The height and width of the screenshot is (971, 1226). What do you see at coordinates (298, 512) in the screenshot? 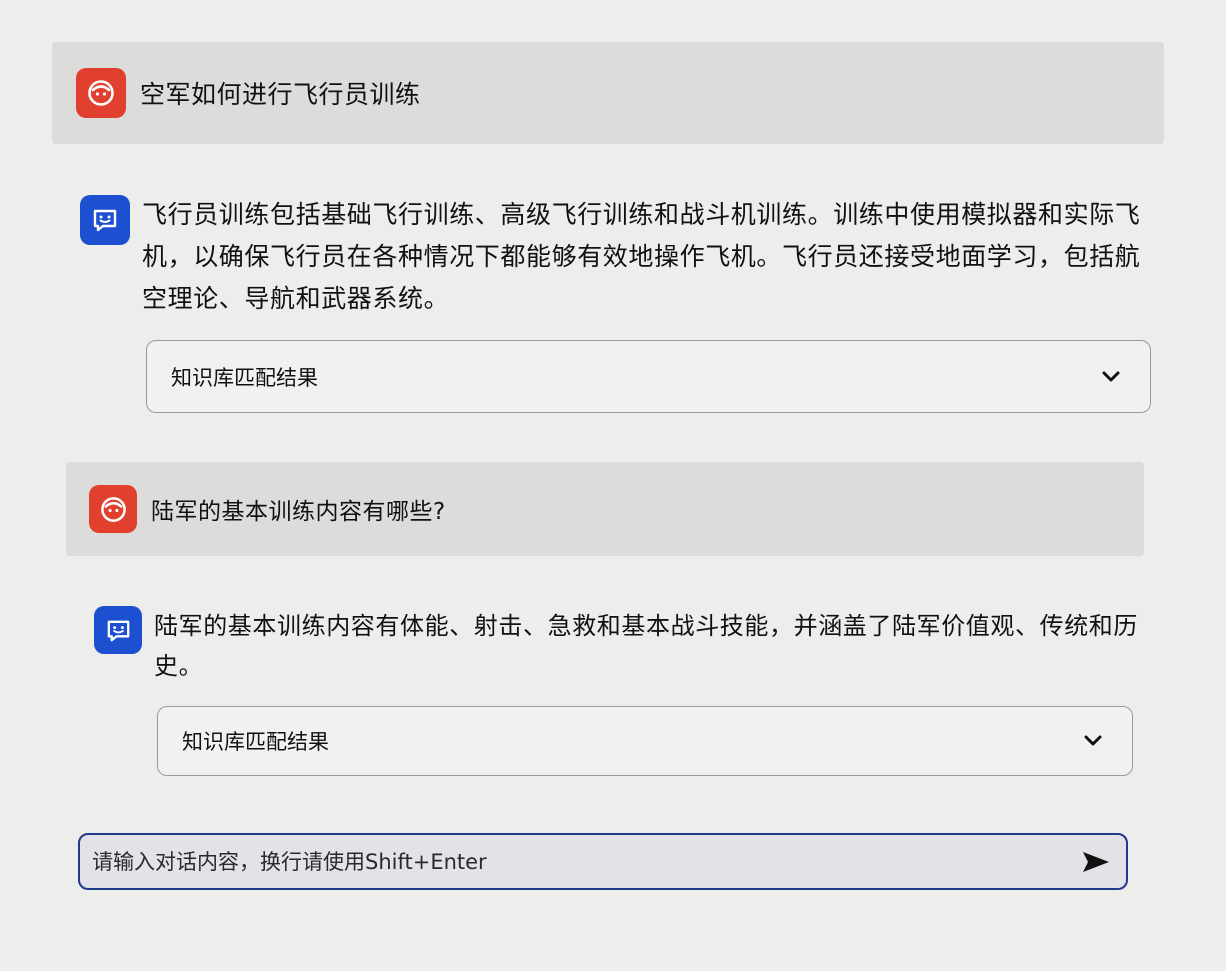
I see `user-message-text: 陆军的基本训练内容有哪些?` at bounding box center [298, 512].